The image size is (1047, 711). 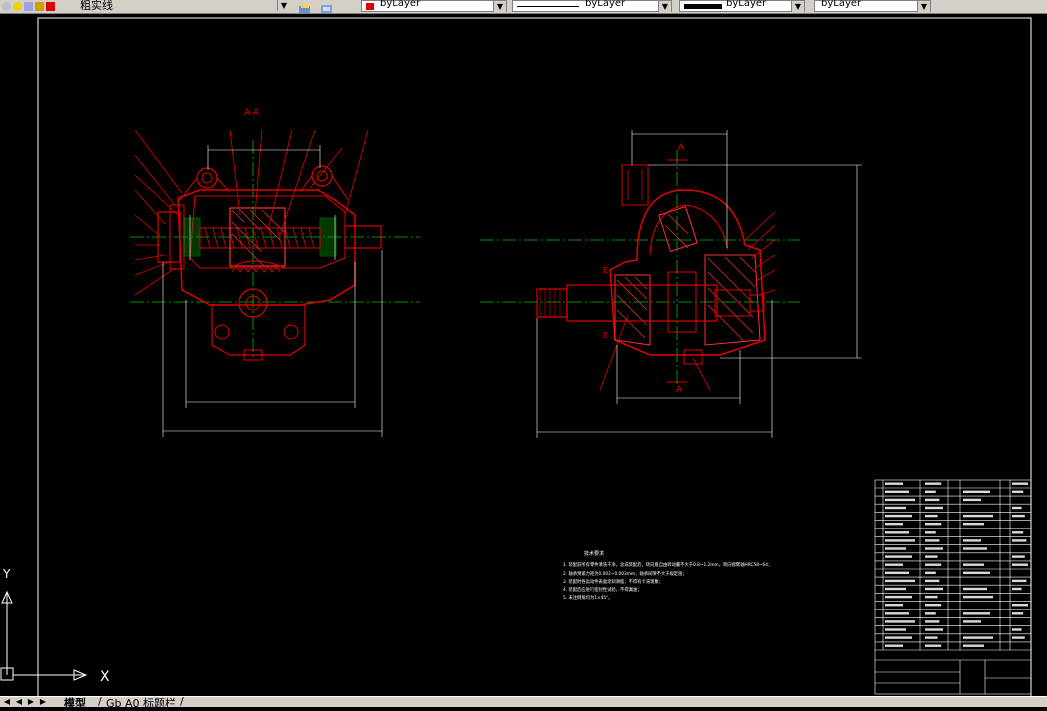 What do you see at coordinates (703, 6) in the screenshot?
I see `lineweight-sample-icon` at bounding box center [703, 6].